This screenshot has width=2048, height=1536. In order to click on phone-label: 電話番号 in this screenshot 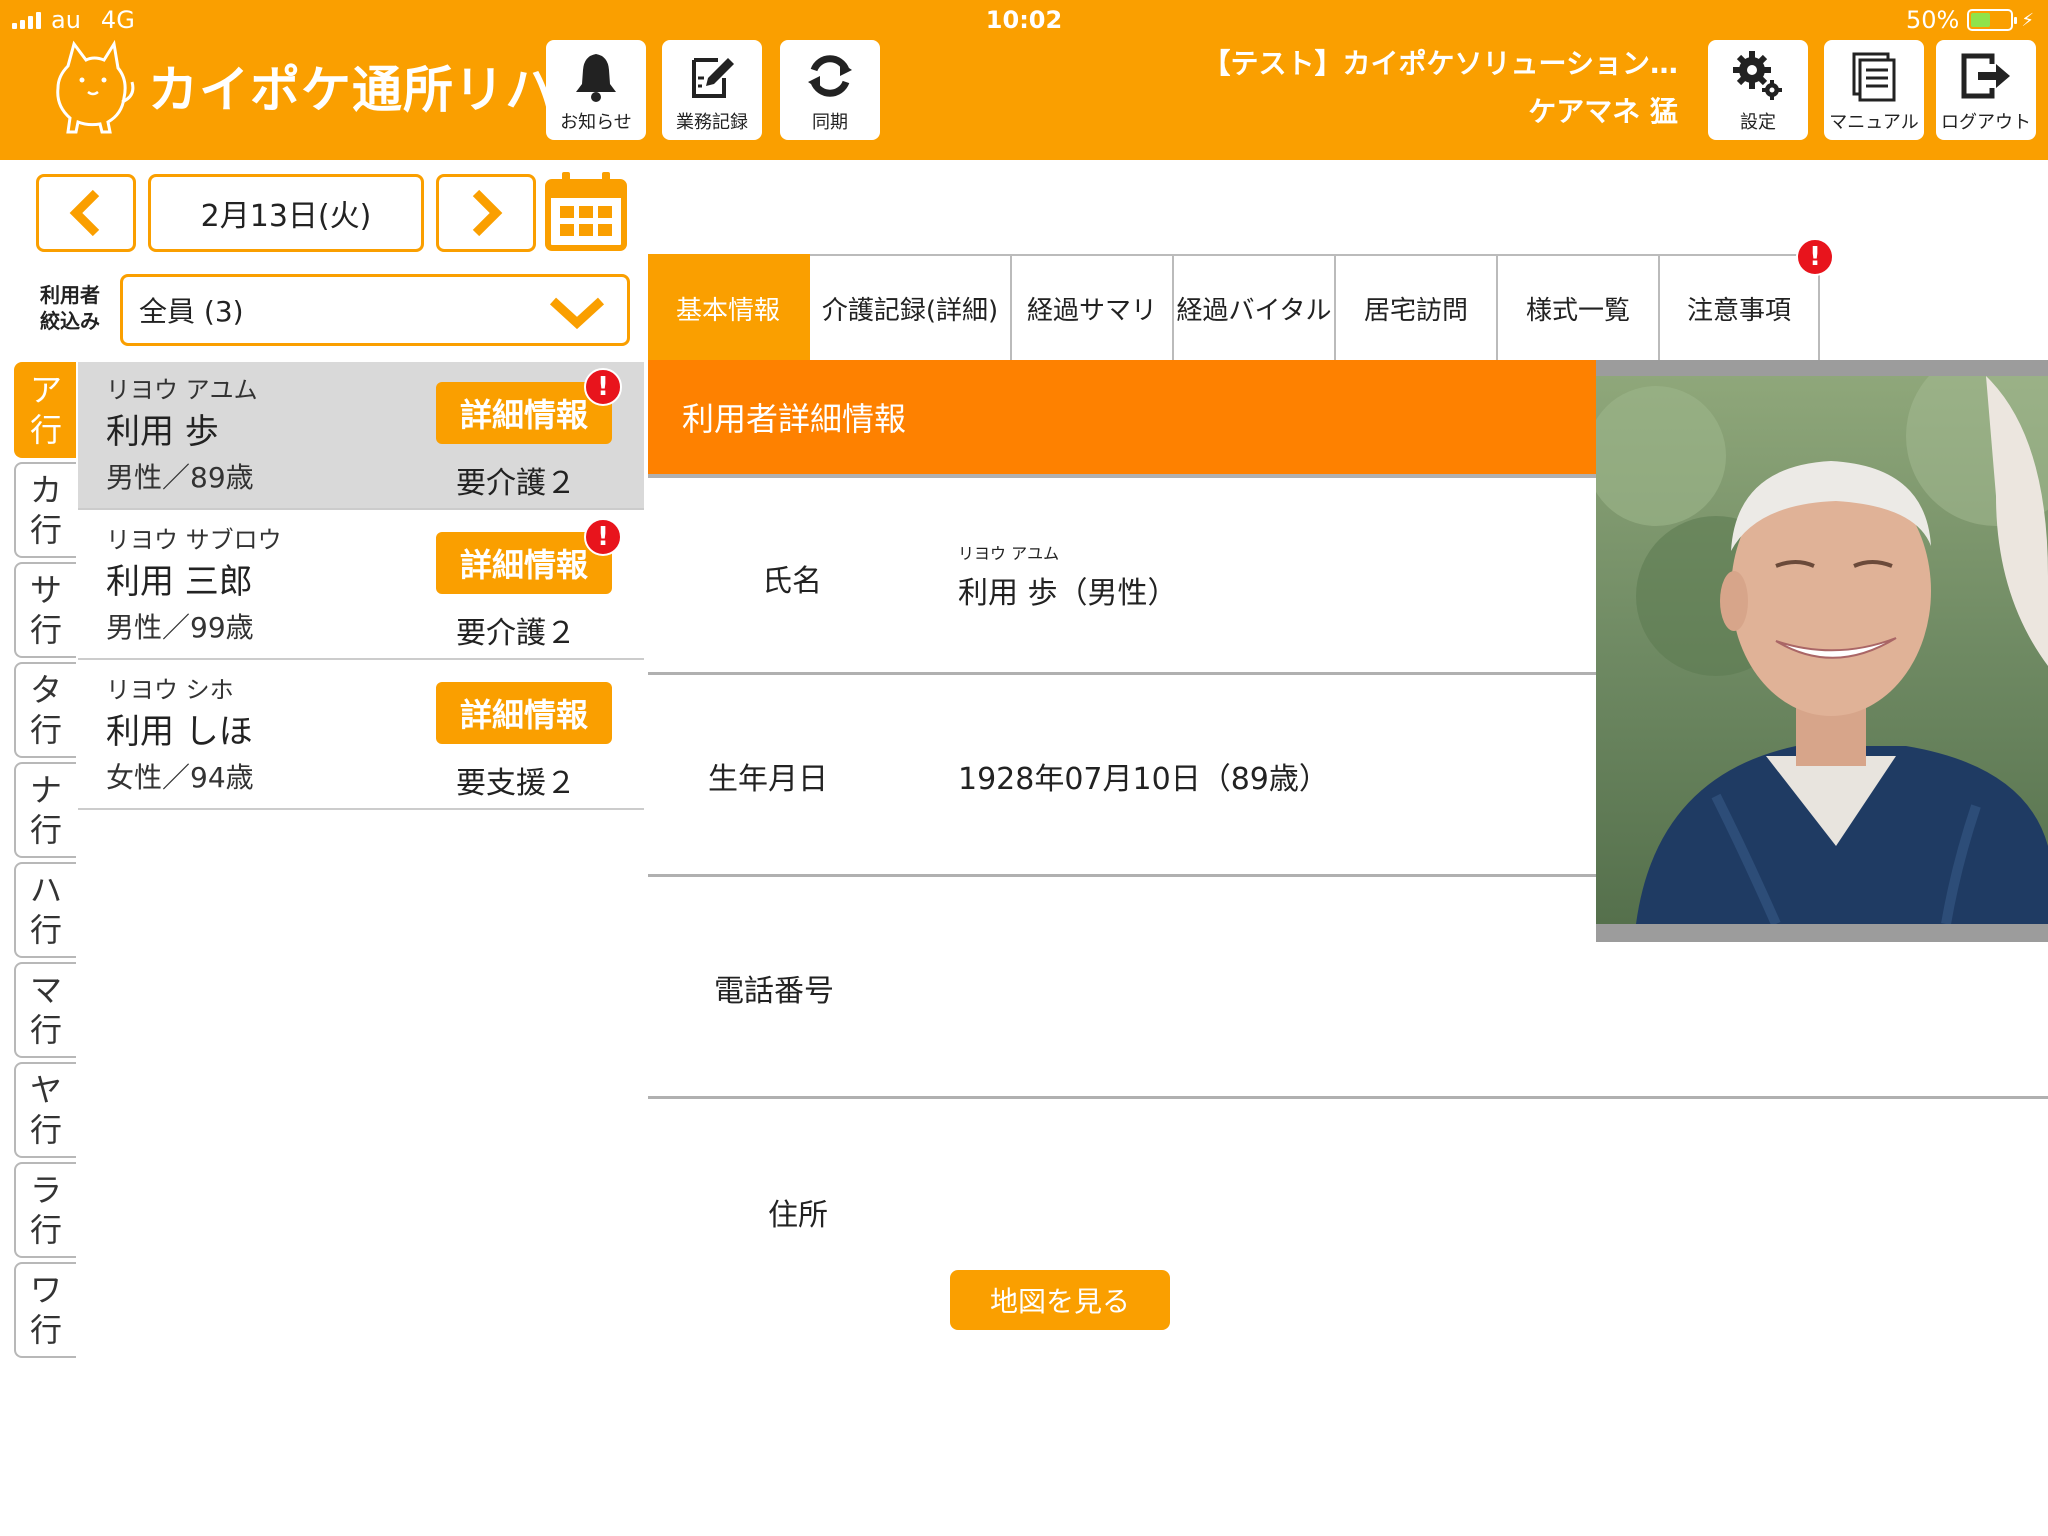, I will do `click(774, 991)`.